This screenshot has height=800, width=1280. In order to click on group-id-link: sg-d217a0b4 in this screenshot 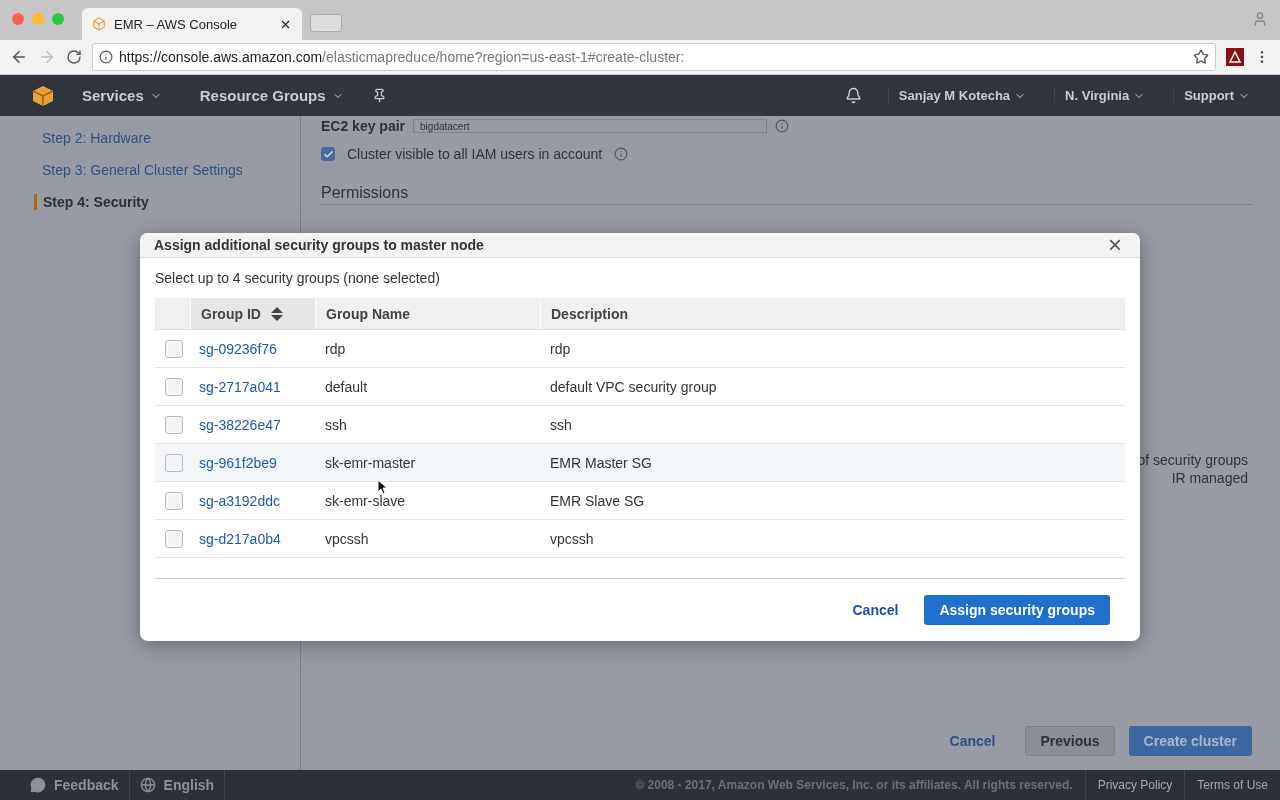, I will do `click(240, 538)`.